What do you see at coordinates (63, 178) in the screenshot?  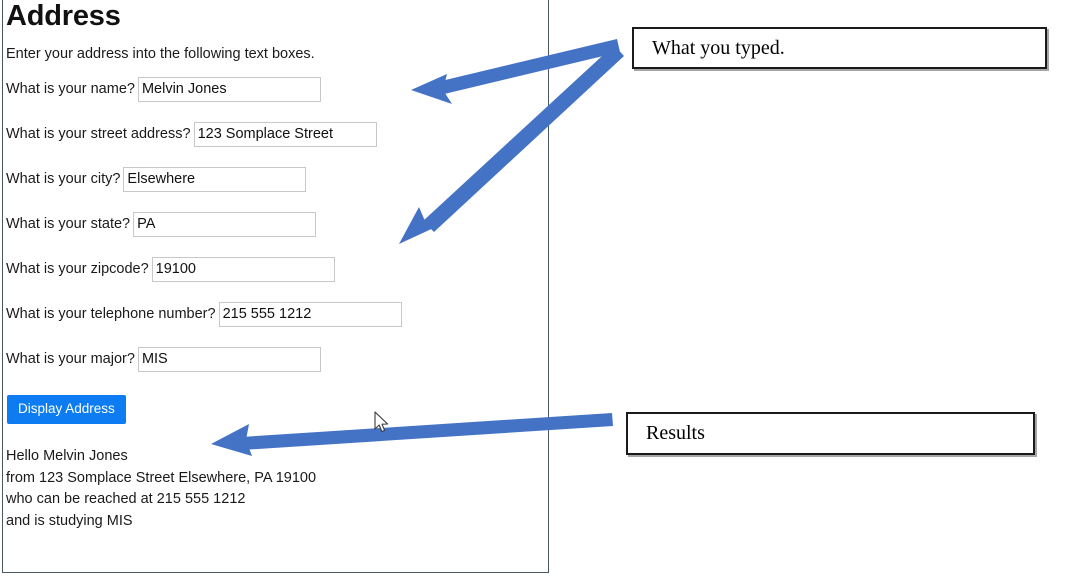 I see `label-city: What is your city?` at bounding box center [63, 178].